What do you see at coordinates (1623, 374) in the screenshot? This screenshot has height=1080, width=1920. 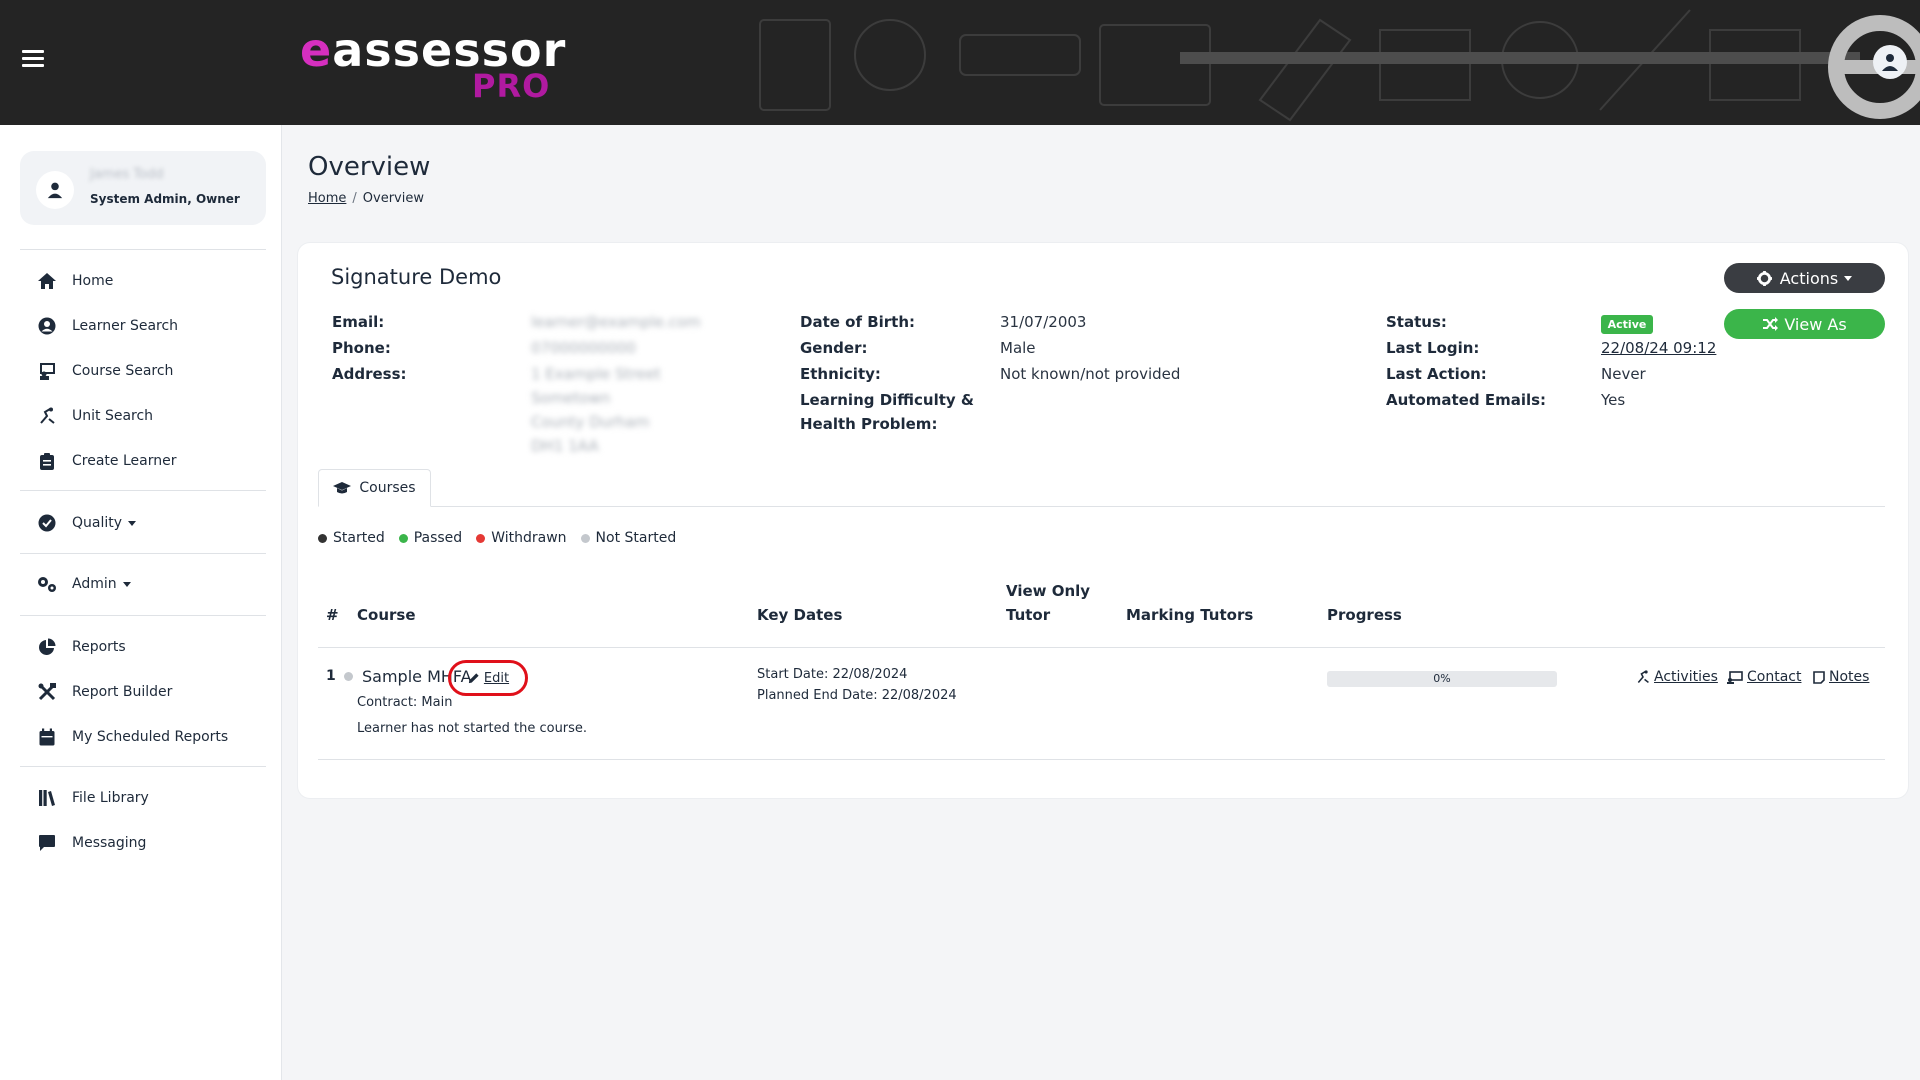 I see `last-action-value: Never` at bounding box center [1623, 374].